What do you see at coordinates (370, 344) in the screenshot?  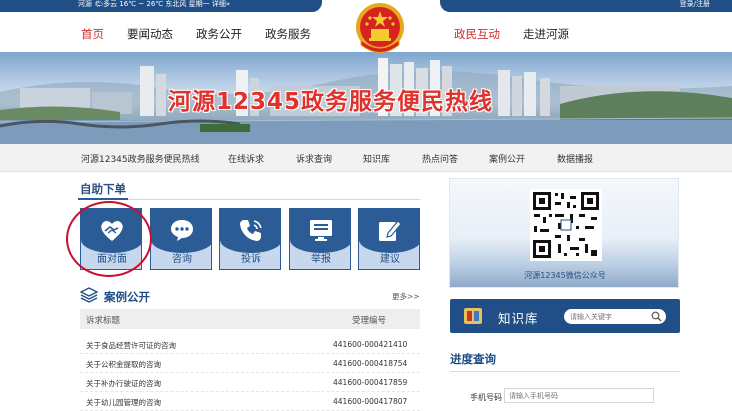 I see `case-id: 441600-000421410` at bounding box center [370, 344].